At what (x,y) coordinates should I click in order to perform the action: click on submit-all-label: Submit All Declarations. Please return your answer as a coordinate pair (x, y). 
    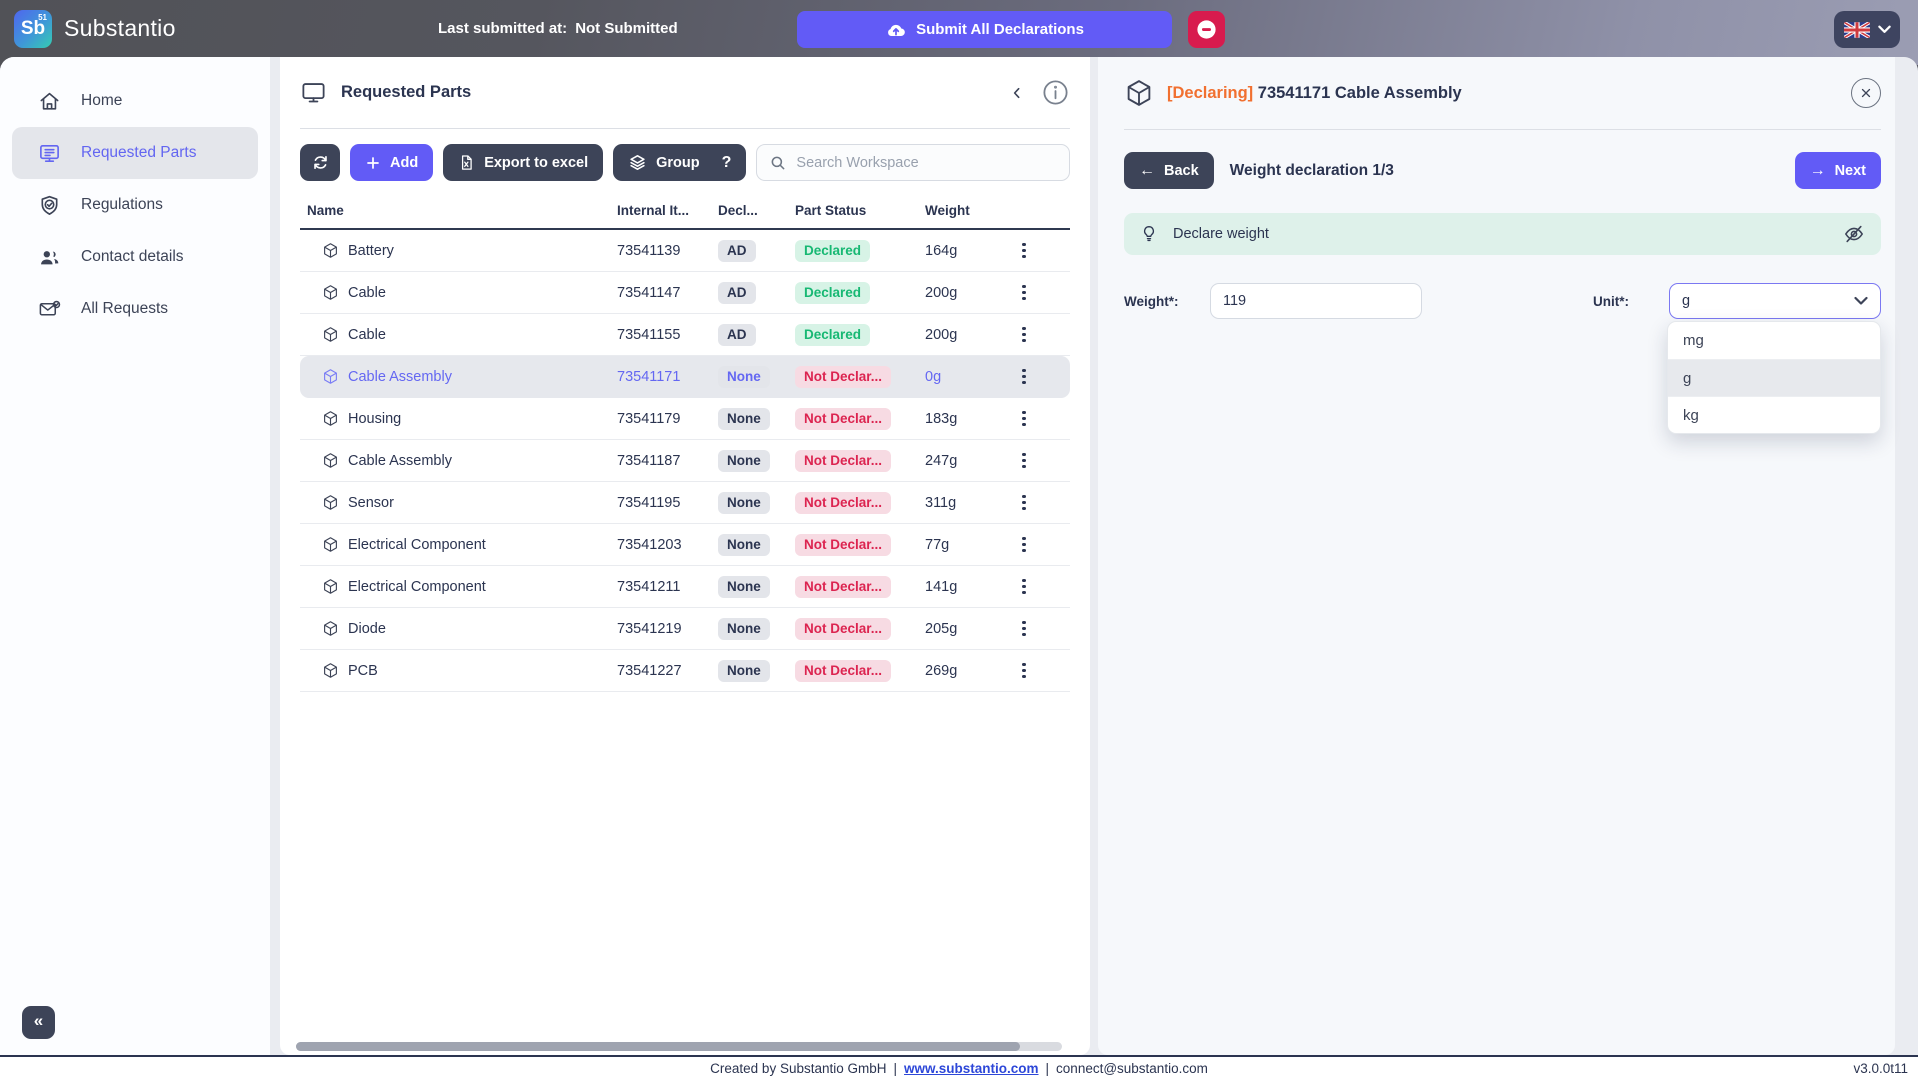
    Looking at the image, I should click on (1000, 29).